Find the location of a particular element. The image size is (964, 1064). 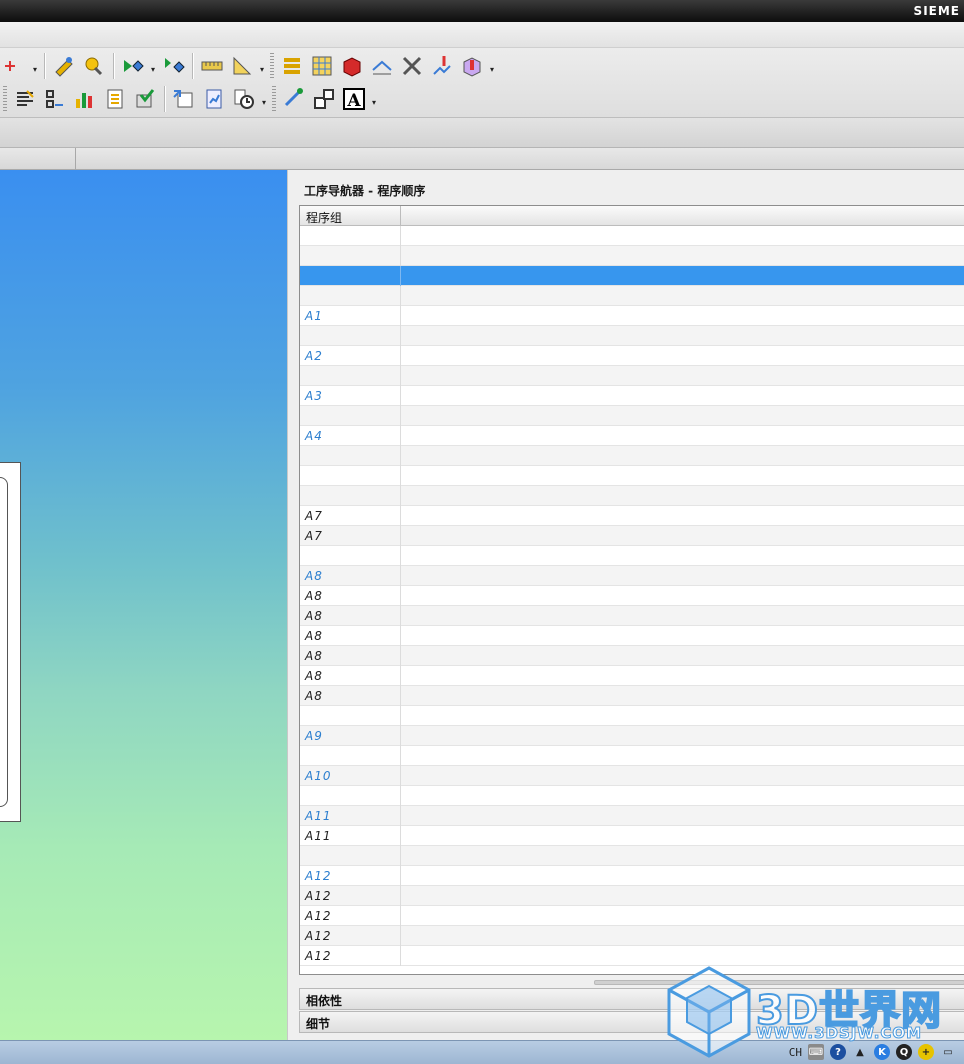

dependencies-section: 相依性 is located at coordinates (631, 999).